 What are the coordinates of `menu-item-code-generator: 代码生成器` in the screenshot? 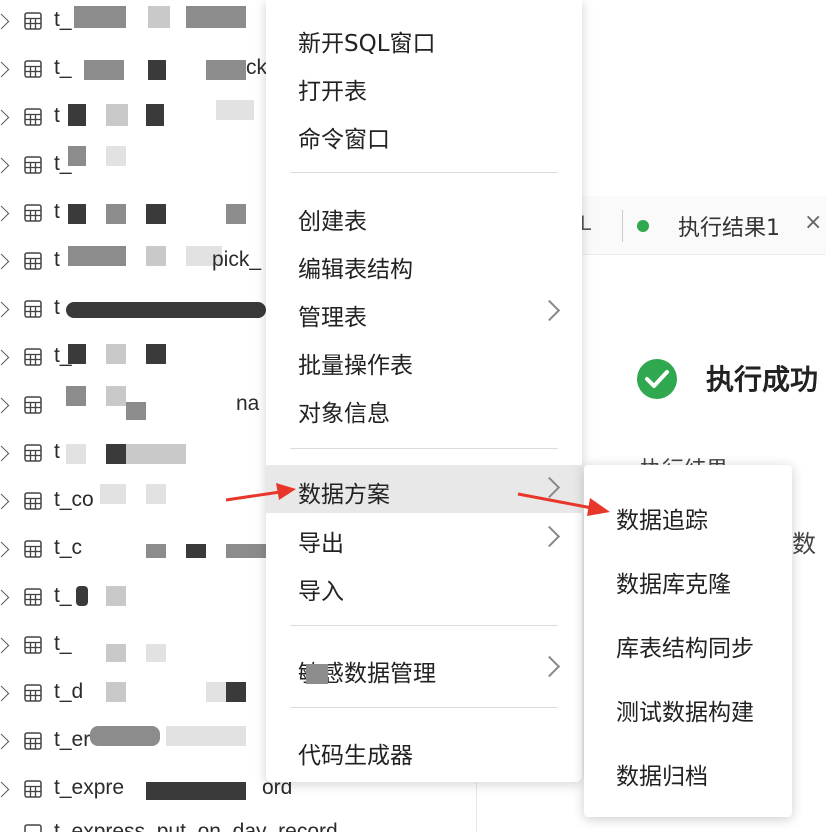 It's located at (424, 750).